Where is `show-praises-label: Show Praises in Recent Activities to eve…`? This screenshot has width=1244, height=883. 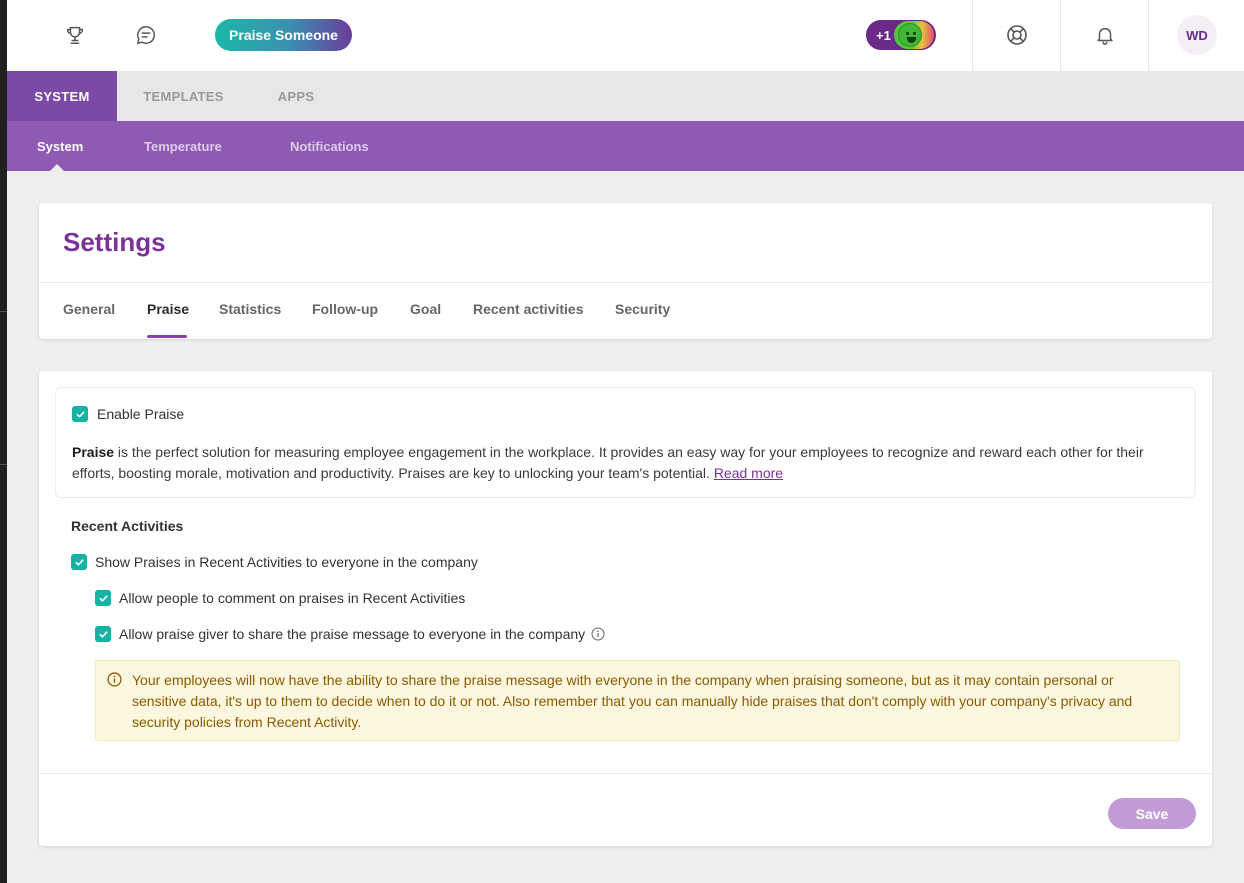
show-praises-label: Show Praises in Recent Activities to eve… is located at coordinates (286, 562).